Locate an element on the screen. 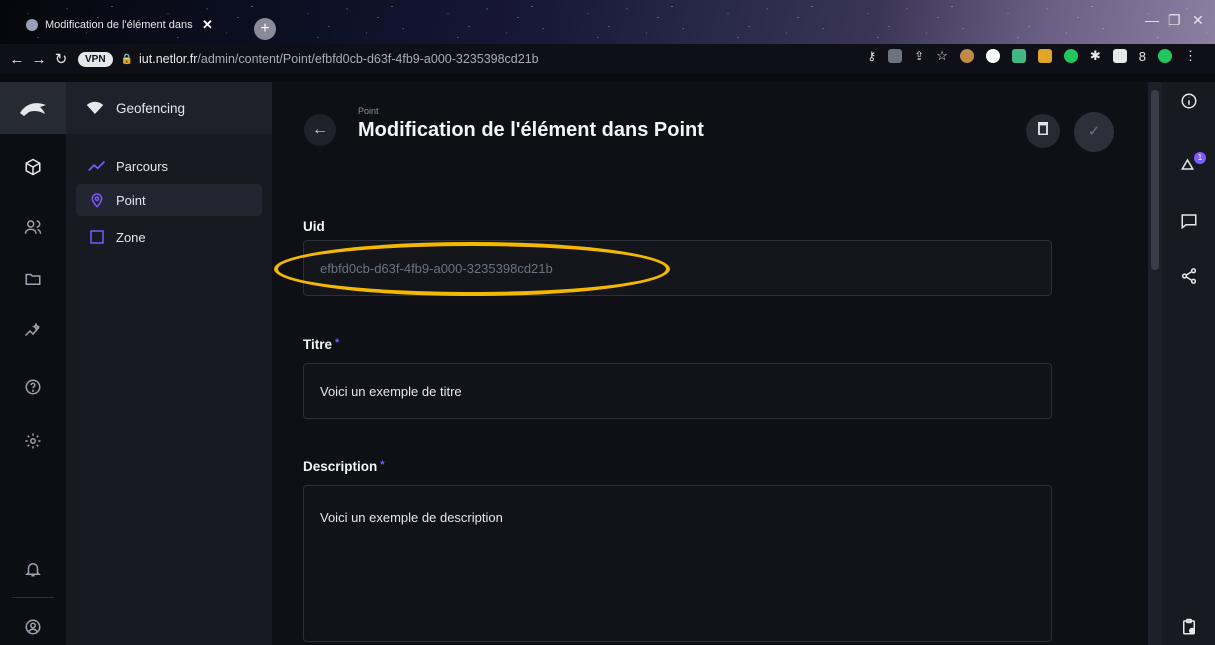  titre-input: Voici un exemple de titre is located at coordinates (677, 391).